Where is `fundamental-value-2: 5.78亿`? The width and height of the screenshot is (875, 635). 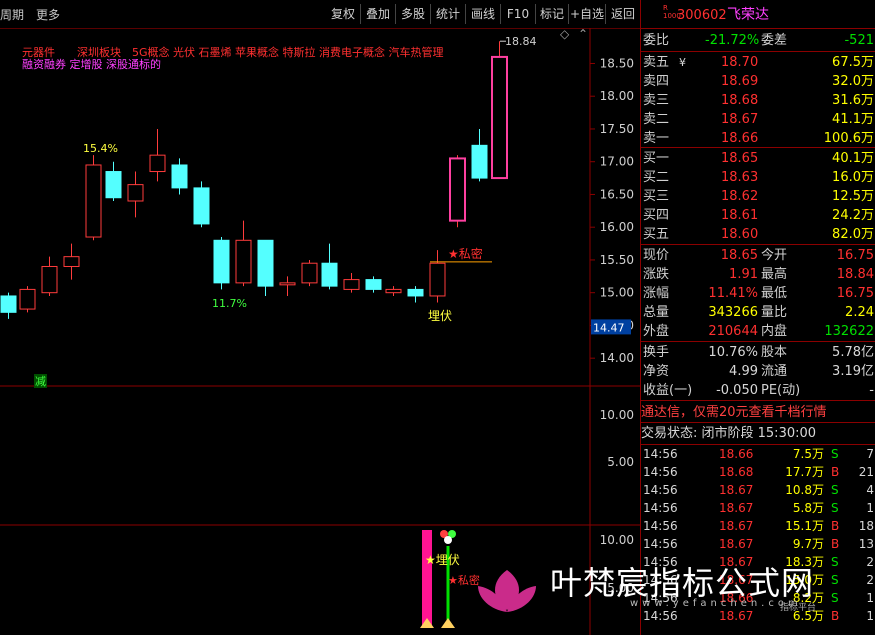 fundamental-value-2: 5.78亿 is located at coordinates (853, 352).